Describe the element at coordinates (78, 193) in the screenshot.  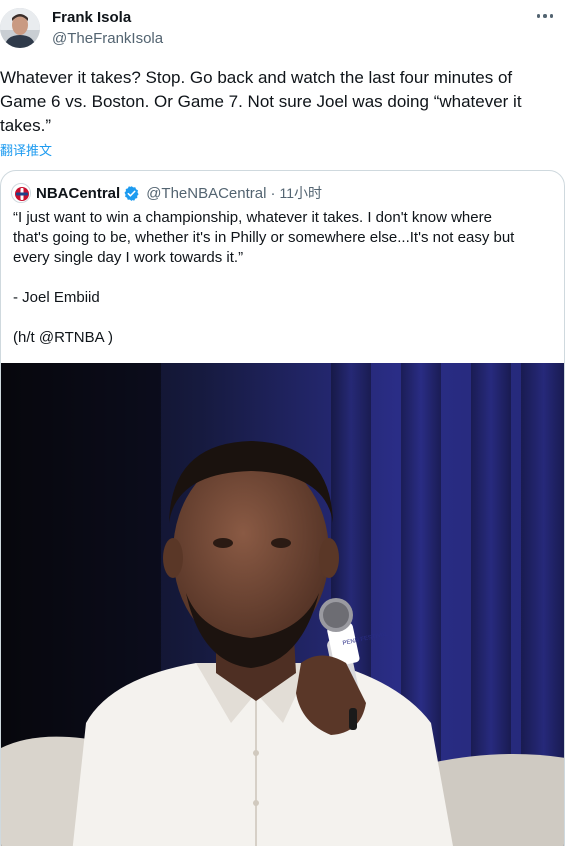
I see `quoted-name: NBACentral` at that location.